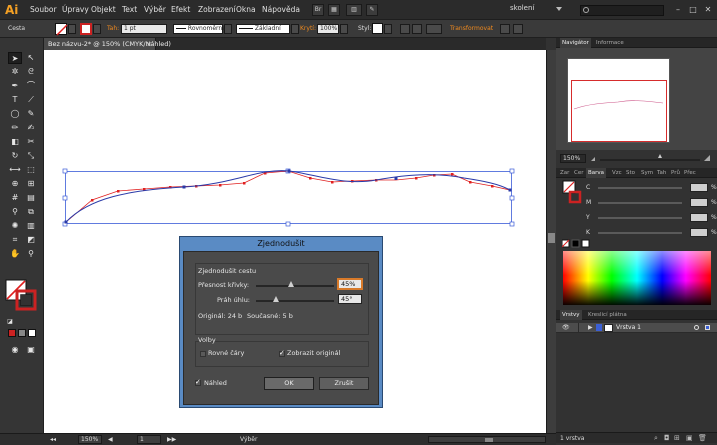 This screenshot has width=717, height=445. What do you see at coordinates (90, 439) in the screenshot?
I see `zoom-field: 150%` at bounding box center [90, 439].